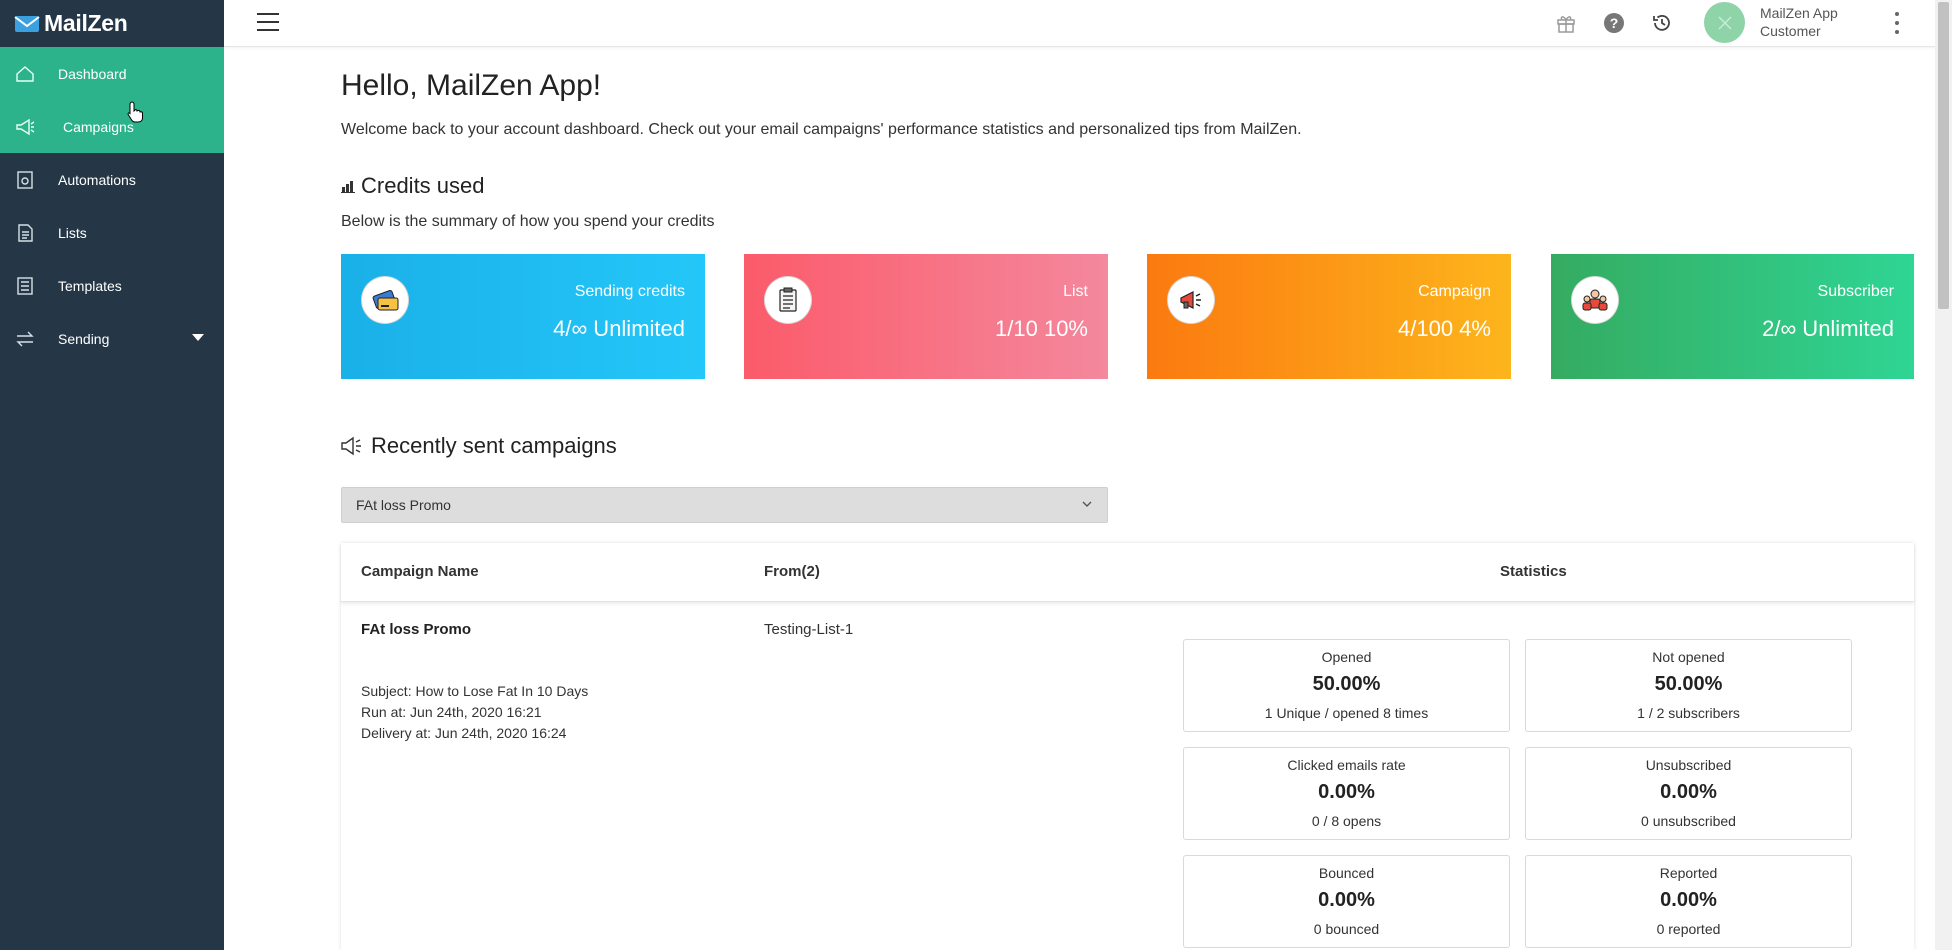  I want to click on stat-note: 0 unsubscribed, so click(1688, 821).